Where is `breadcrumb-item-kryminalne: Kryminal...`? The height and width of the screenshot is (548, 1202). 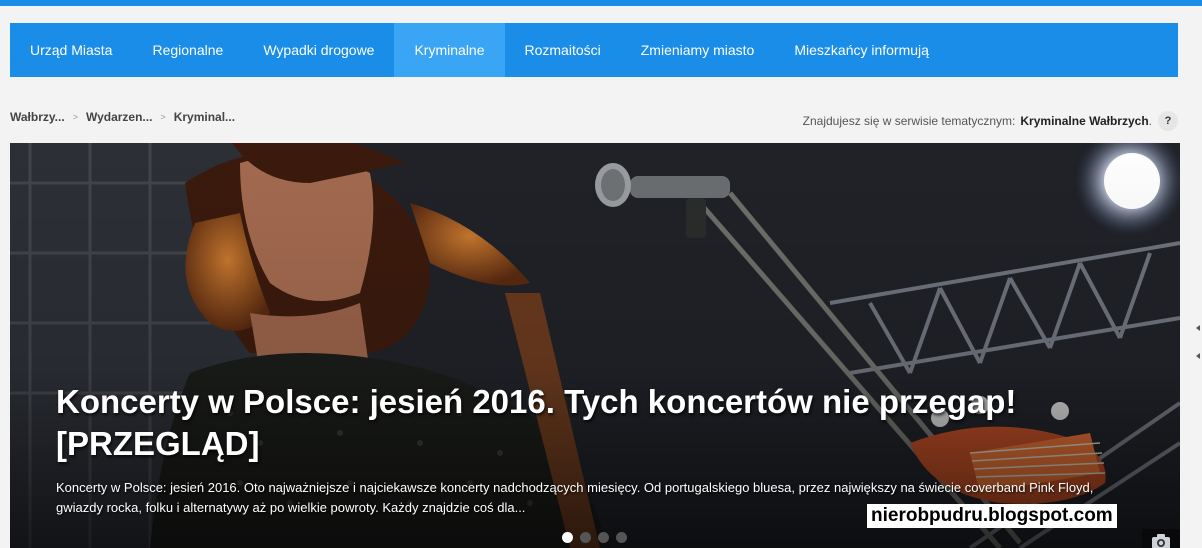 breadcrumb-item-kryminalne: Kryminal... is located at coordinates (204, 117).